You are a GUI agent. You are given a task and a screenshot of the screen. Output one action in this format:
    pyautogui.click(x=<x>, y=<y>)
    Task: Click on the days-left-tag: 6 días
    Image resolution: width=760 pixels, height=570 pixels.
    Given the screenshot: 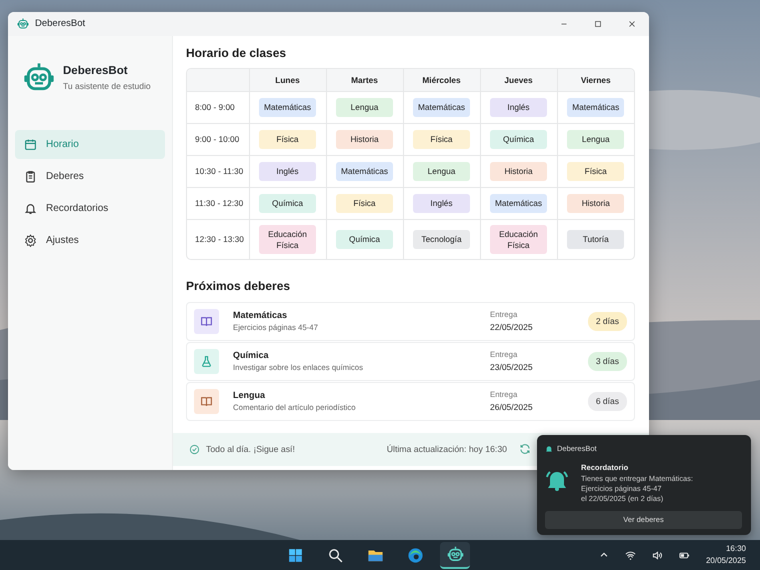 What is the action you would take?
    pyautogui.click(x=607, y=401)
    